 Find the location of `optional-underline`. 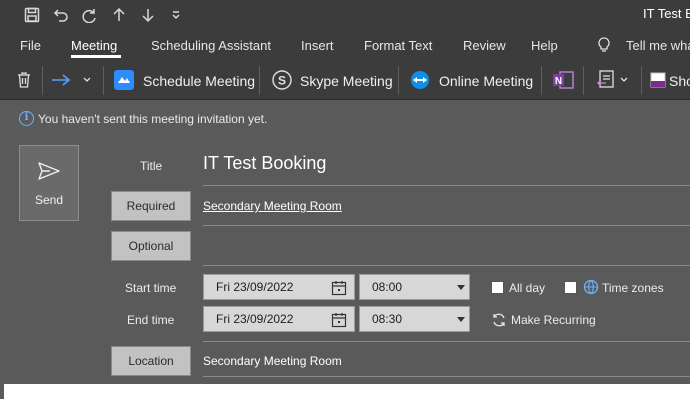

optional-underline is located at coordinates (446, 265).